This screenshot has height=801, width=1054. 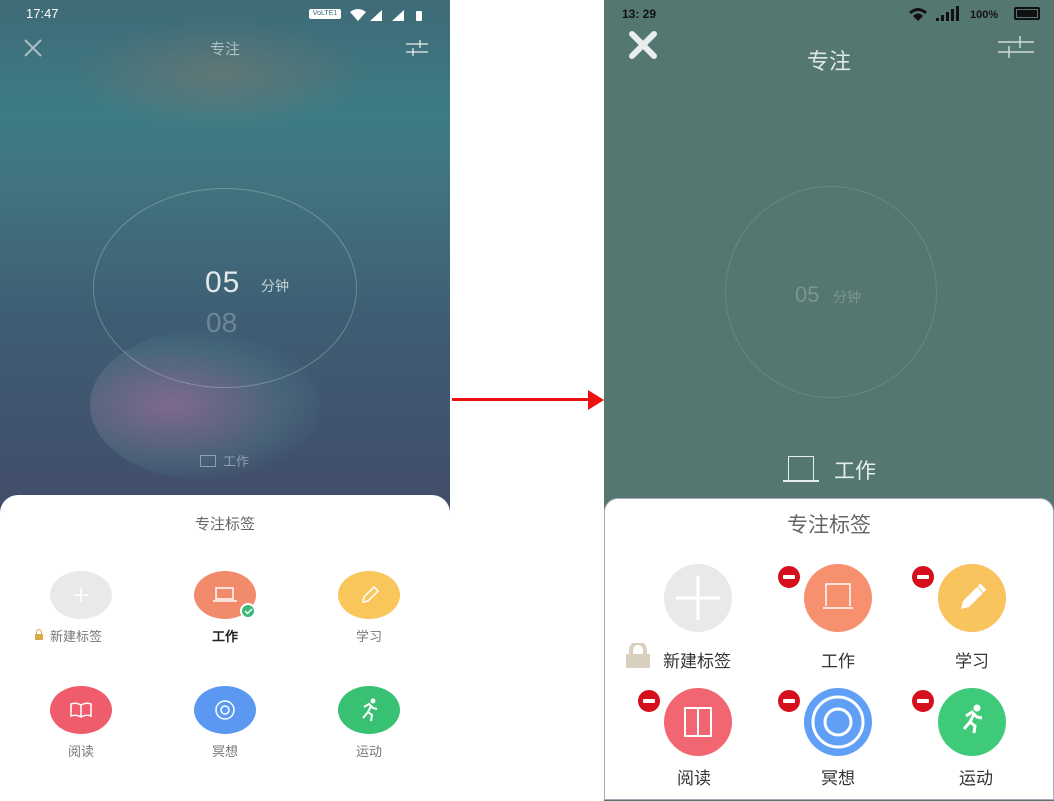 What do you see at coordinates (376, 15) in the screenshot?
I see `signal-icon` at bounding box center [376, 15].